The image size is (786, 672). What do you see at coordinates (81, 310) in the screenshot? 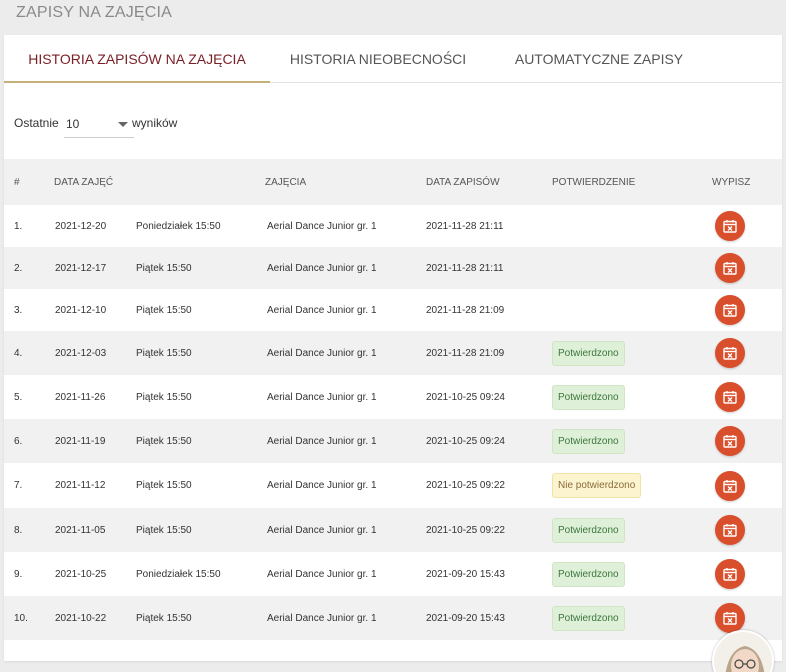
I see `cell-class-date: 2021-12-10` at bounding box center [81, 310].